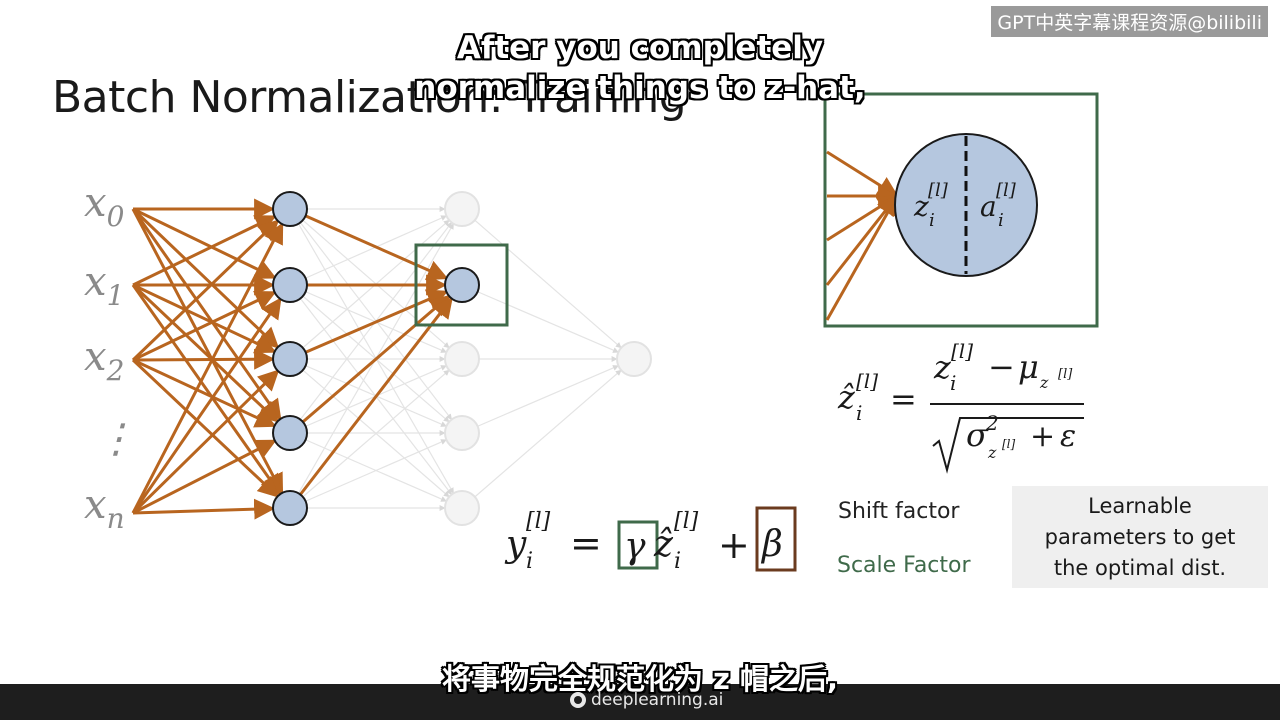 This screenshot has width=1280, height=720. I want to click on neuron-output-faint, so click(634, 359).